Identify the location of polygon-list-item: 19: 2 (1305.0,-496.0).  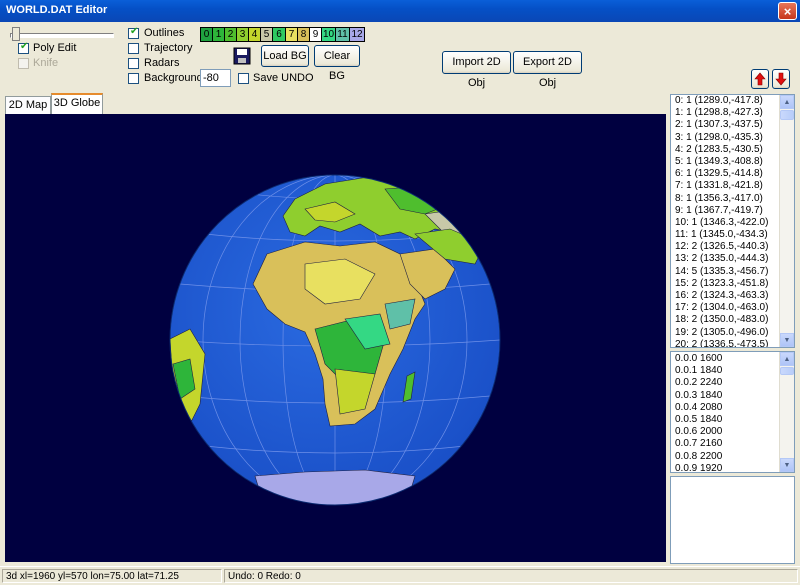
(732, 333).